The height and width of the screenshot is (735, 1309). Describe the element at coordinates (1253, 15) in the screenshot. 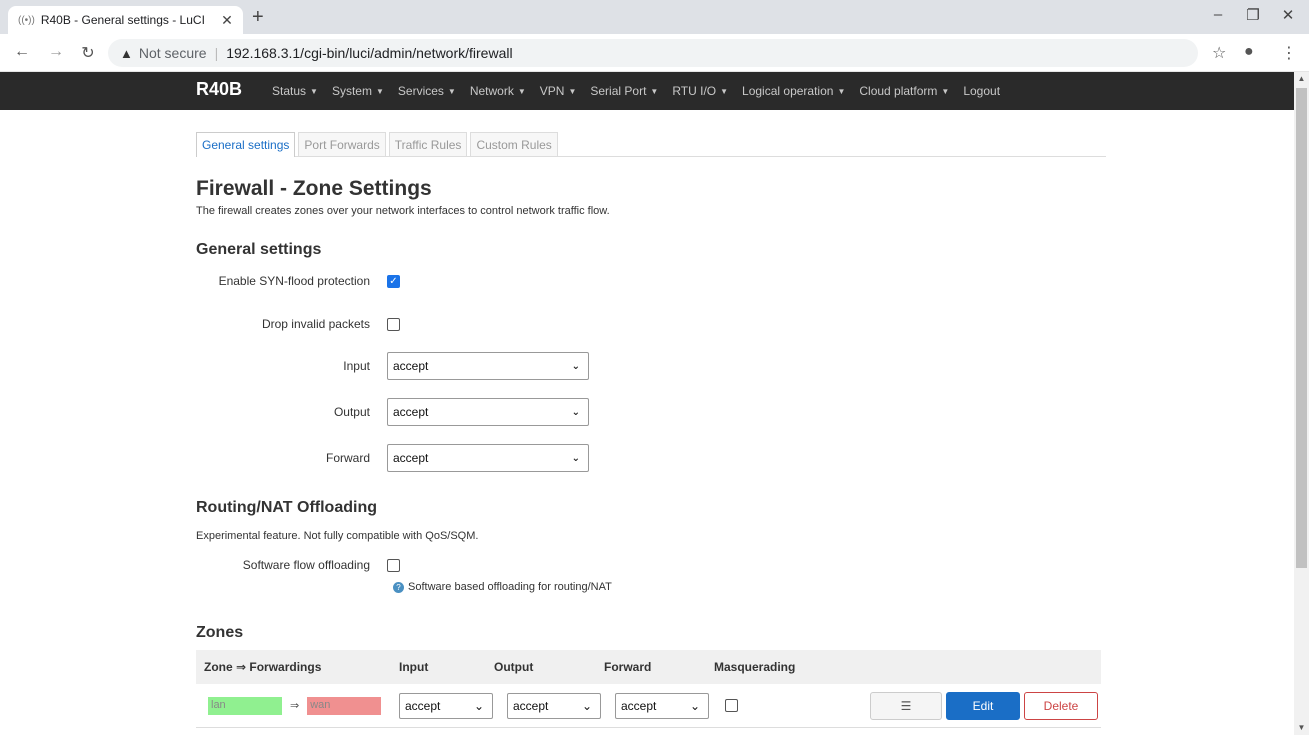

I see `restore-icon: ❐` at that location.